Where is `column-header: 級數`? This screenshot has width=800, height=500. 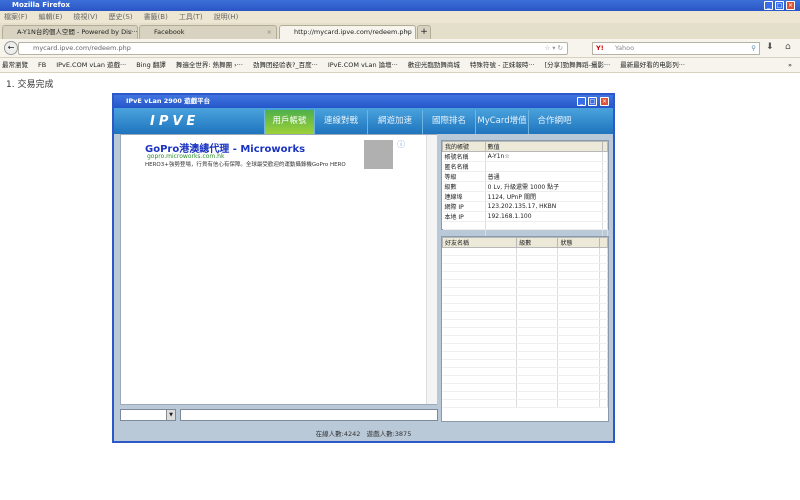 column-header: 級數 is located at coordinates (537, 242).